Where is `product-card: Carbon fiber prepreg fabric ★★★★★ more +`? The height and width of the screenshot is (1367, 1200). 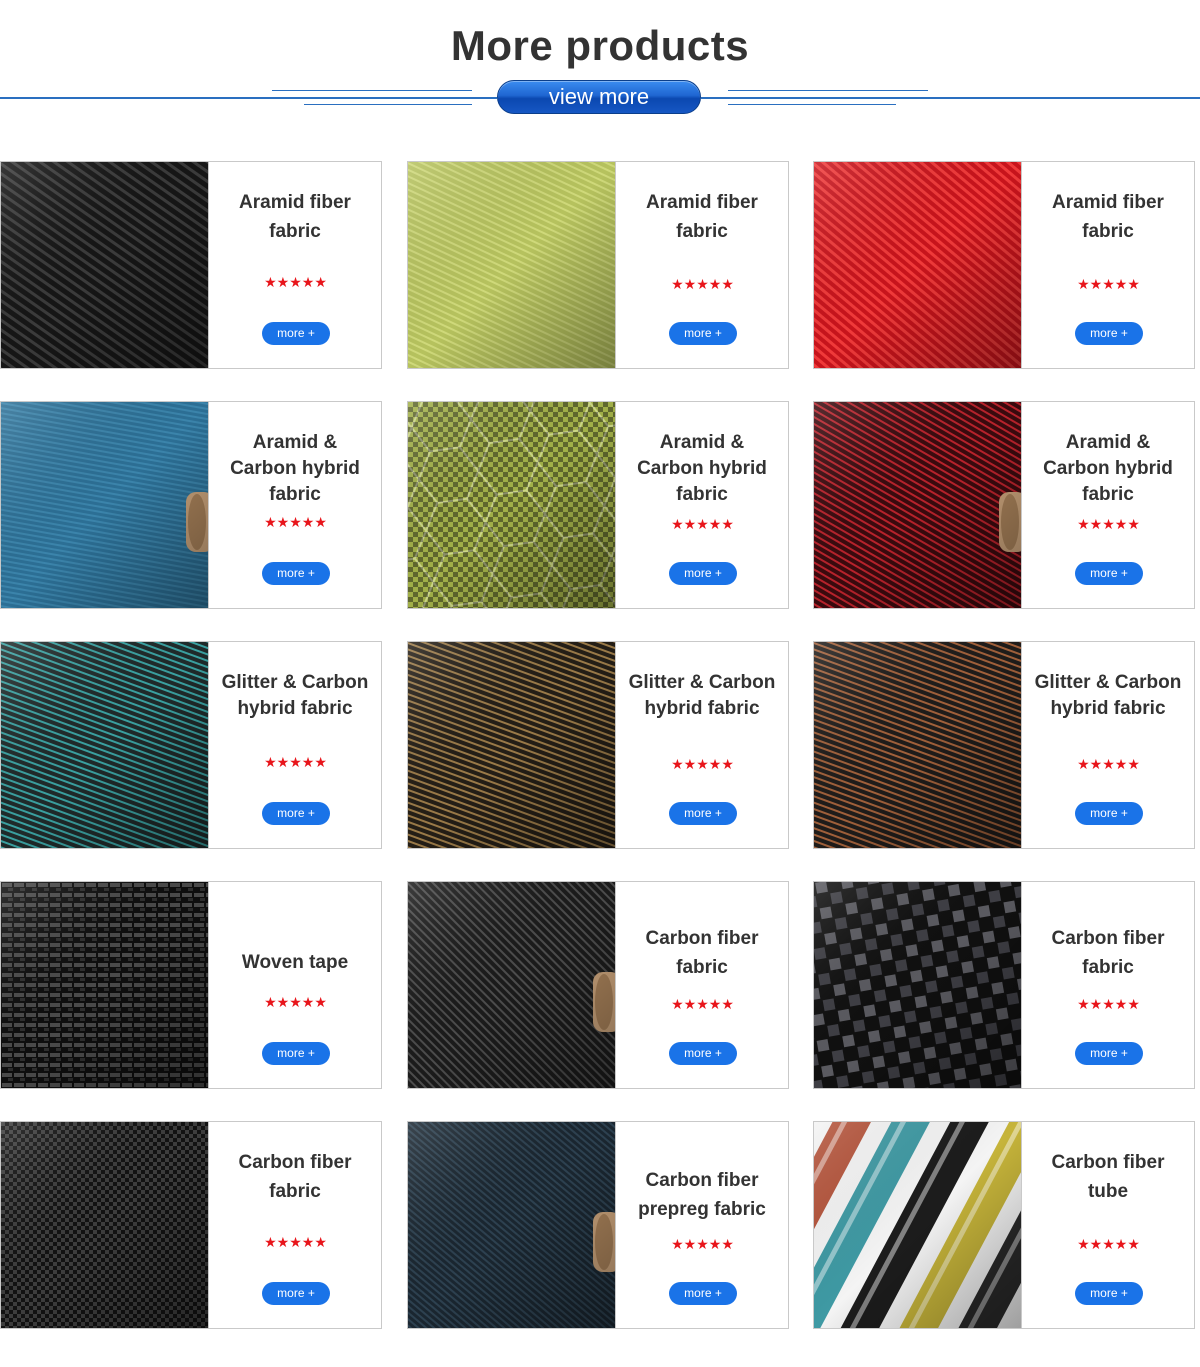
product-card: Carbon fiber prepreg fabric ★★★★★ more + is located at coordinates (598, 1225).